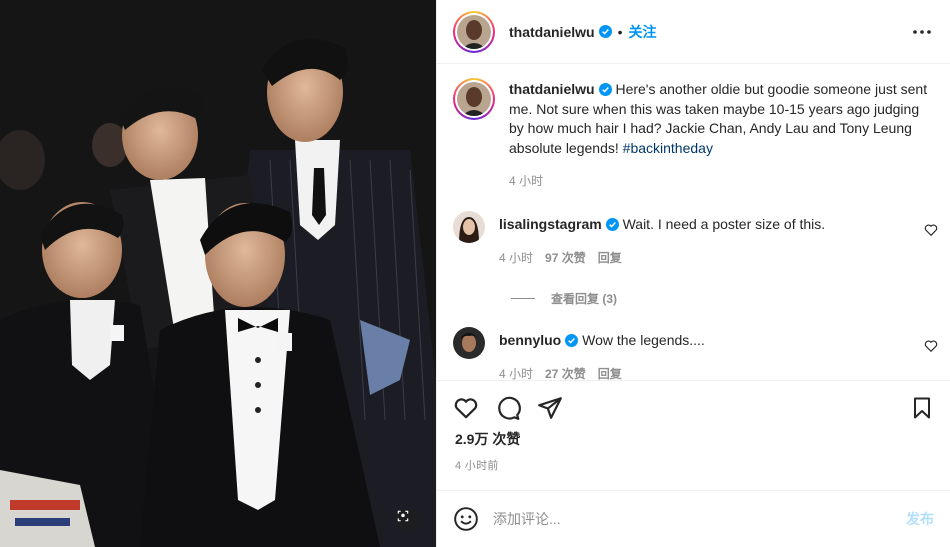 This screenshot has height=547, width=950. Describe the element at coordinates (693, 32) in the screenshot. I see `post-header: thatdanielwu • 关注` at that location.